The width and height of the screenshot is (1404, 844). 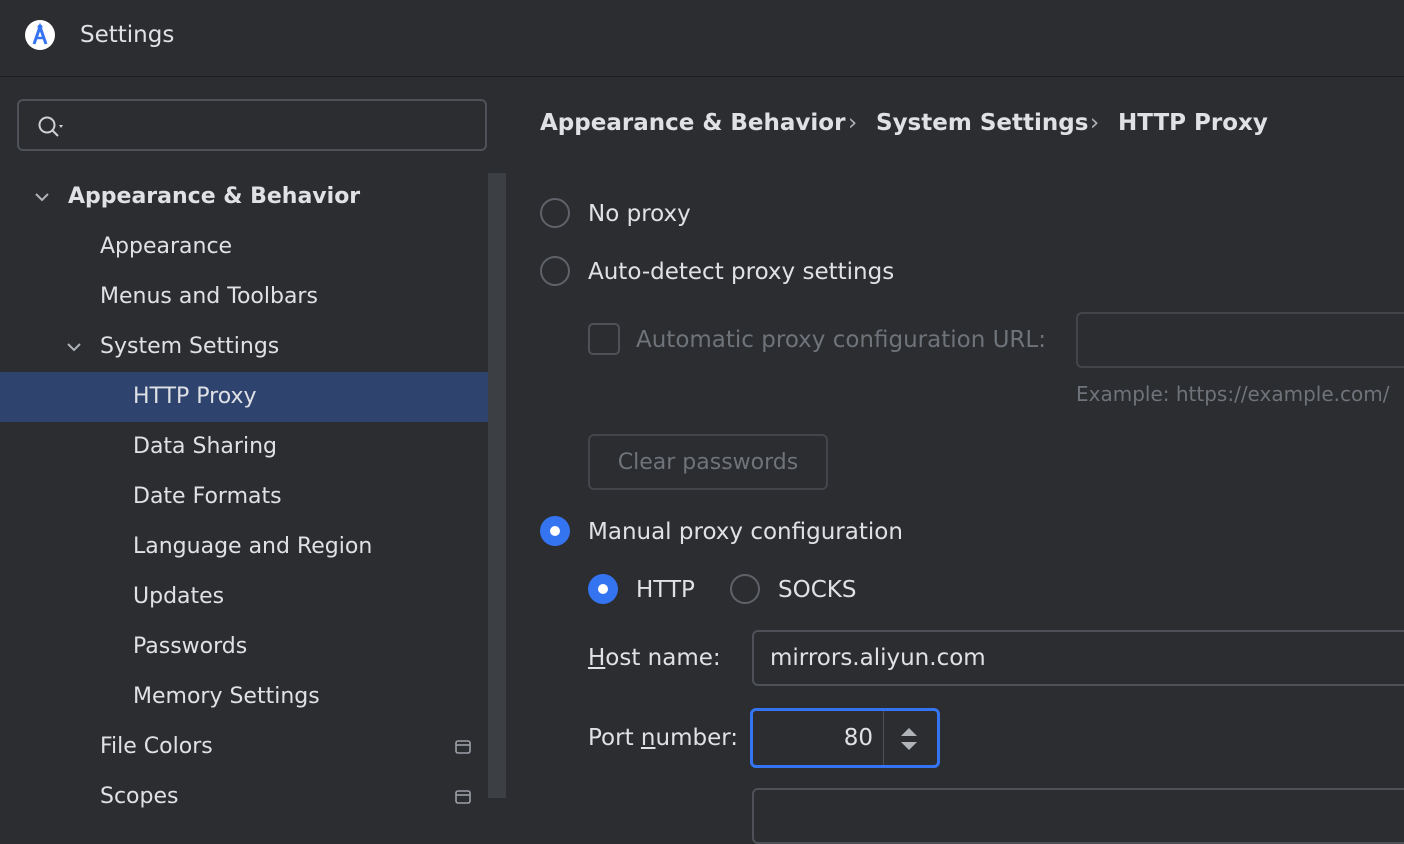 What do you see at coordinates (179, 596) in the screenshot?
I see `tree-item-label: Updates` at bounding box center [179, 596].